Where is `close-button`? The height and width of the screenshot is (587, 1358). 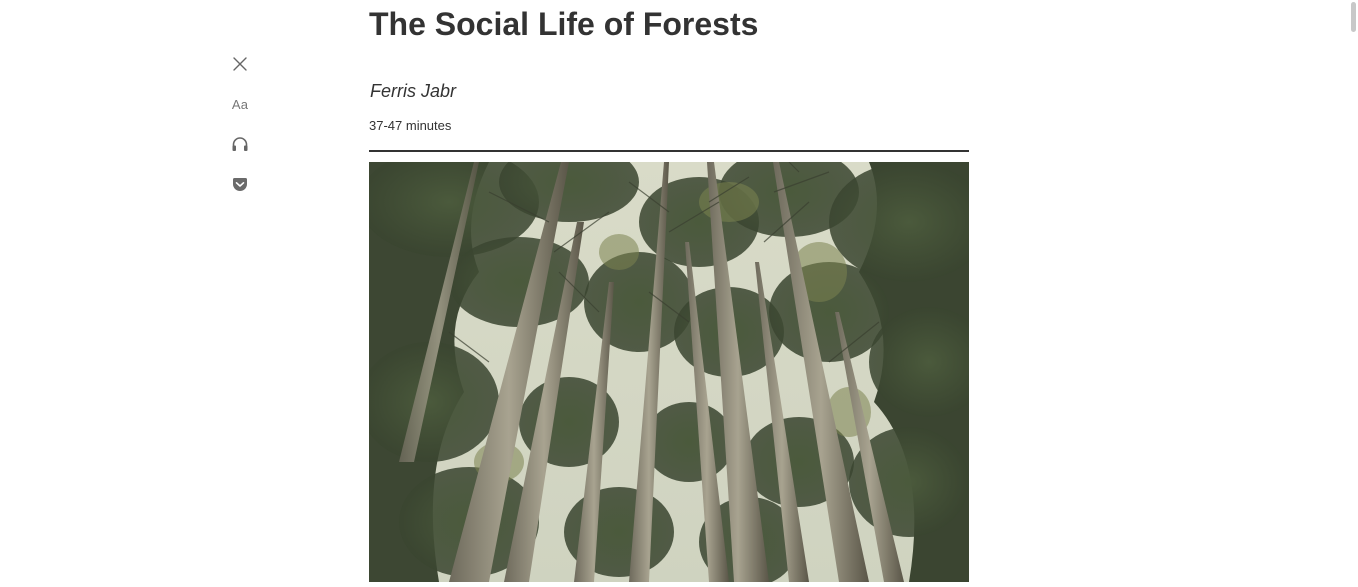
close-button is located at coordinates (240, 64).